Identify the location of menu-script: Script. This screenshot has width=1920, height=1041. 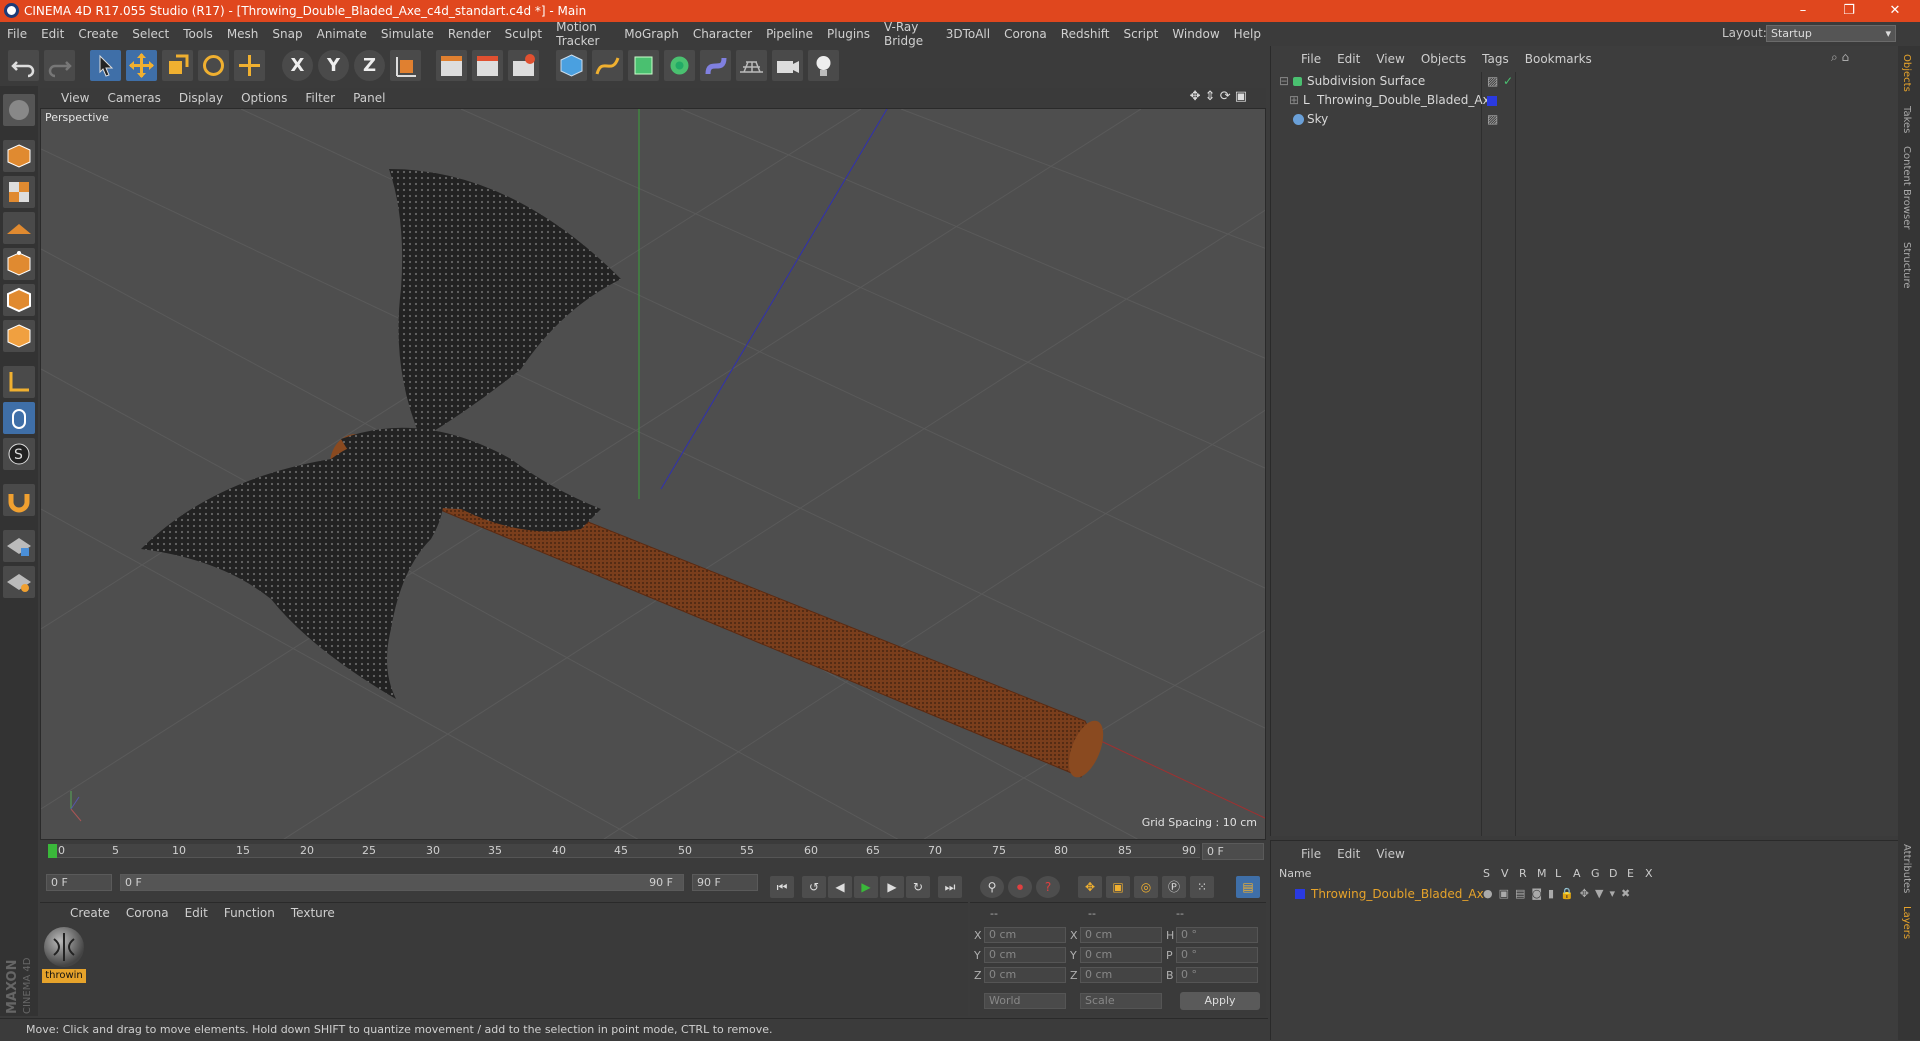
(1141, 34).